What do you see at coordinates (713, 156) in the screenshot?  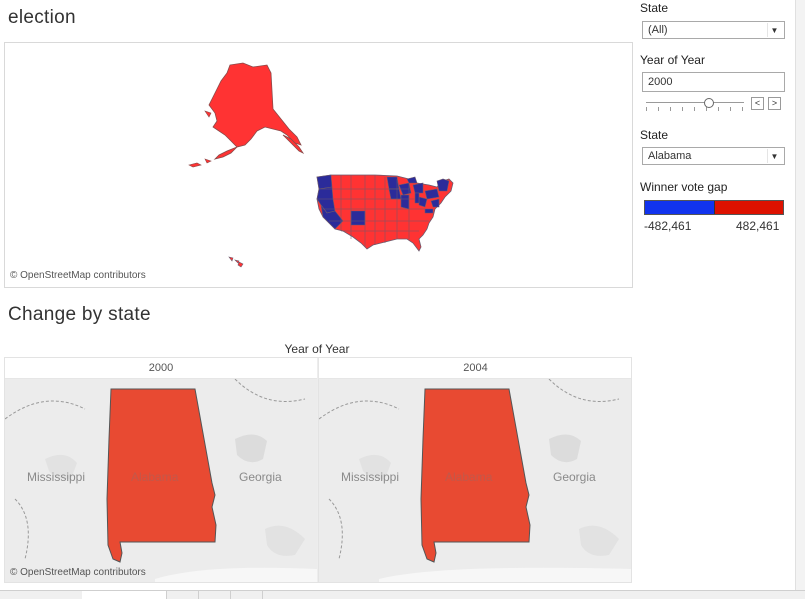 I see `state-param-dropdown: Alabama ▼` at bounding box center [713, 156].